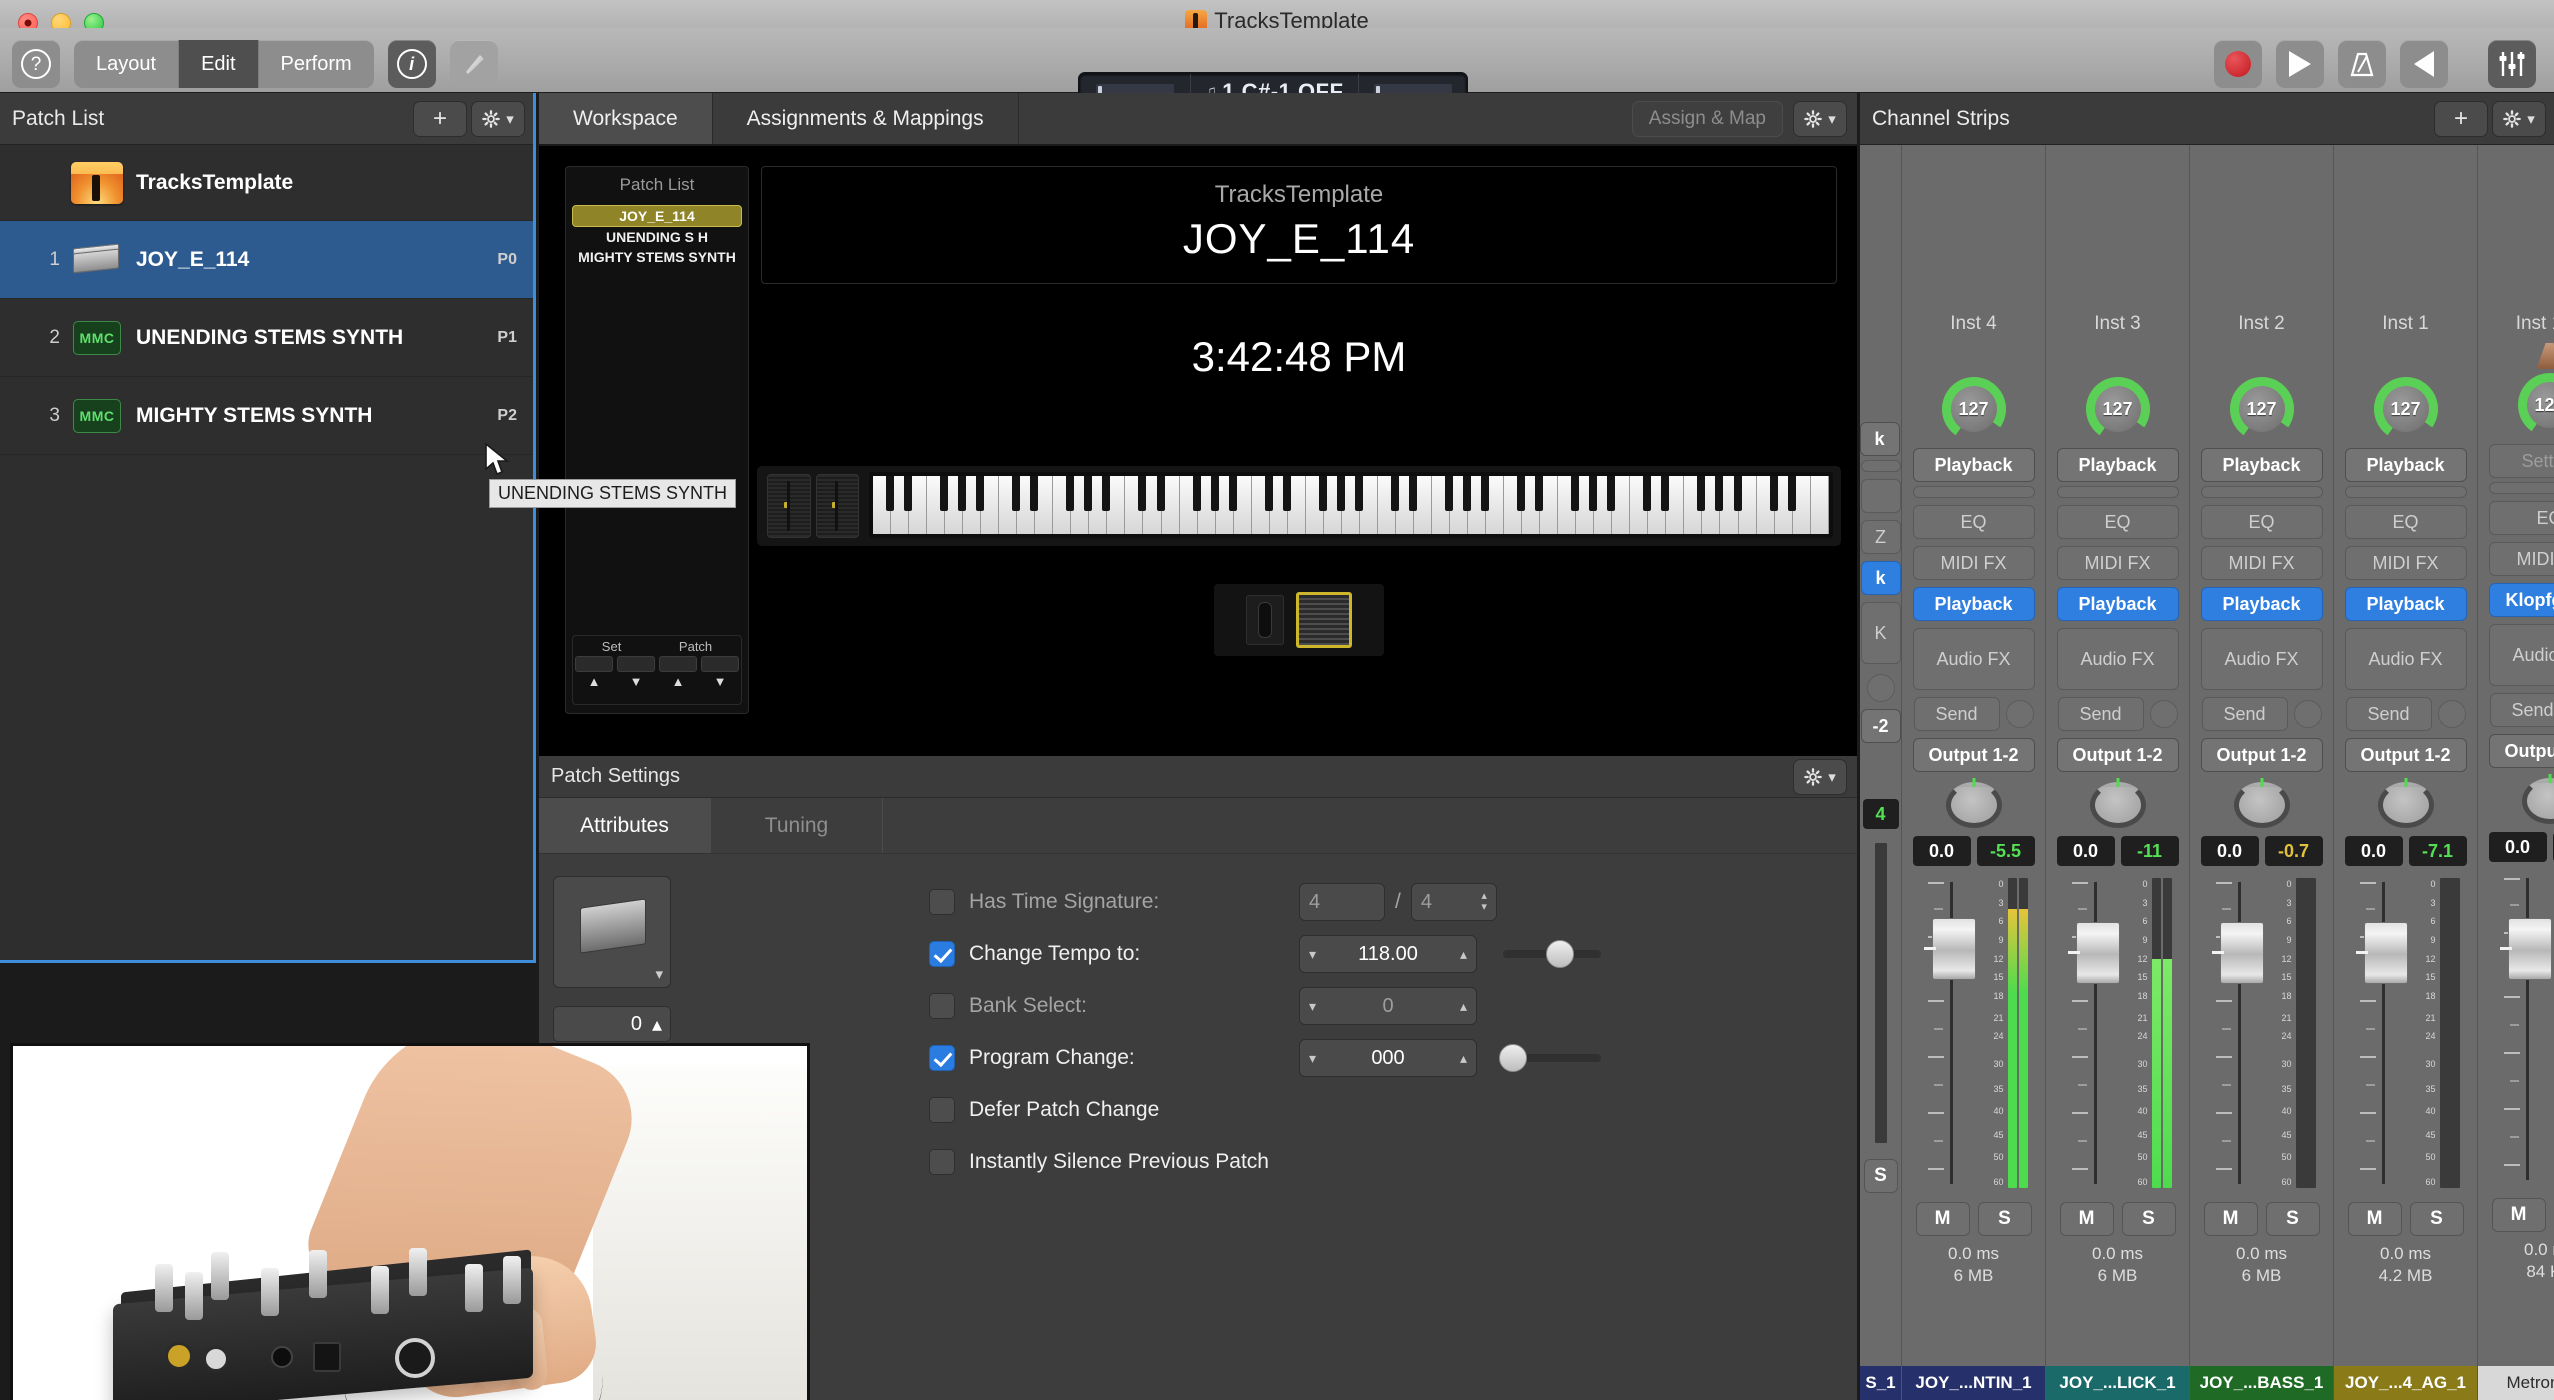 Image resolution: width=2554 pixels, height=1400 pixels. Describe the element at coordinates (410, 1221) in the screenshot. I see `video-overlay` at that location.